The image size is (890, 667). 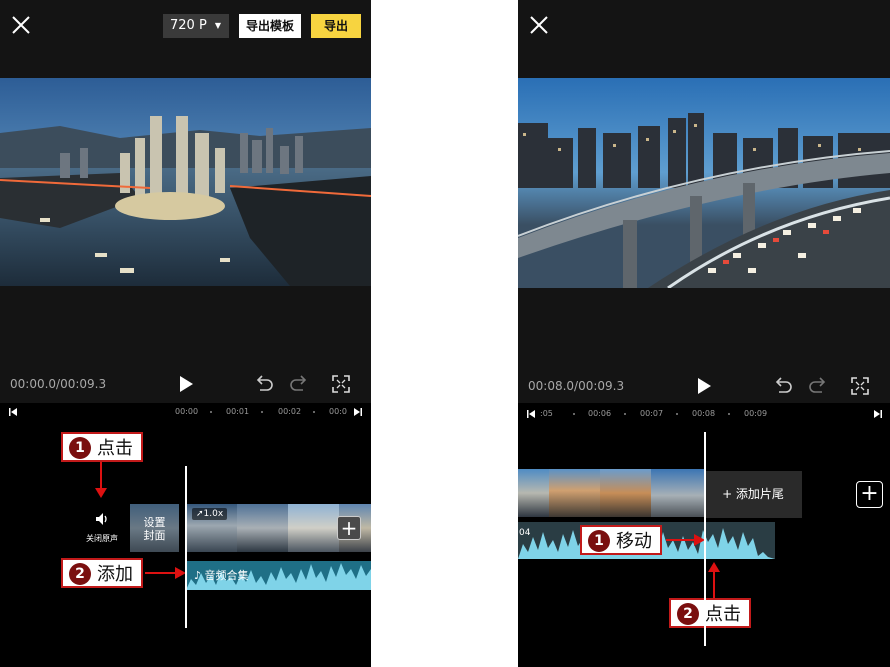 What do you see at coordinates (188, 25) in the screenshot?
I see `resolution-value: 720 P` at bounding box center [188, 25].